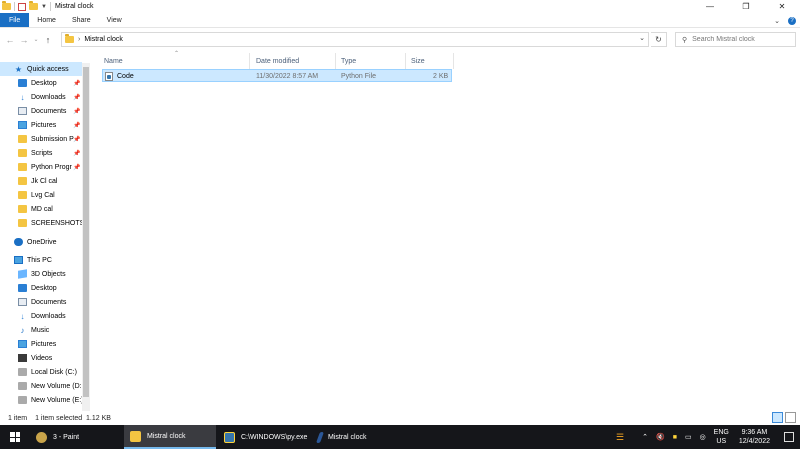 The width and height of the screenshot is (800, 449). What do you see at coordinates (22, 288) in the screenshot?
I see `desktop-icon` at bounding box center [22, 288].